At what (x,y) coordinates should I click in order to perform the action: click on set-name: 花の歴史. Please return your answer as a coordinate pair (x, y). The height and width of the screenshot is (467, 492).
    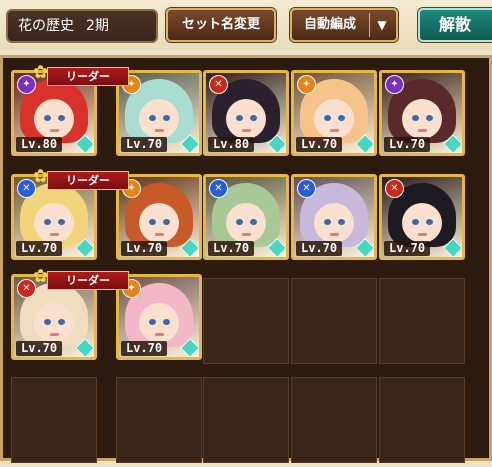
    Looking at the image, I should click on (46, 26).